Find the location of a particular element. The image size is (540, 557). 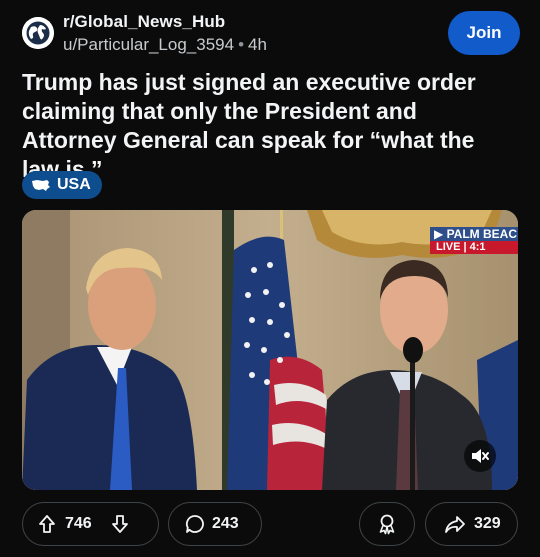

subreddit-name: r/Global_News_Hub is located at coordinates (144, 22).